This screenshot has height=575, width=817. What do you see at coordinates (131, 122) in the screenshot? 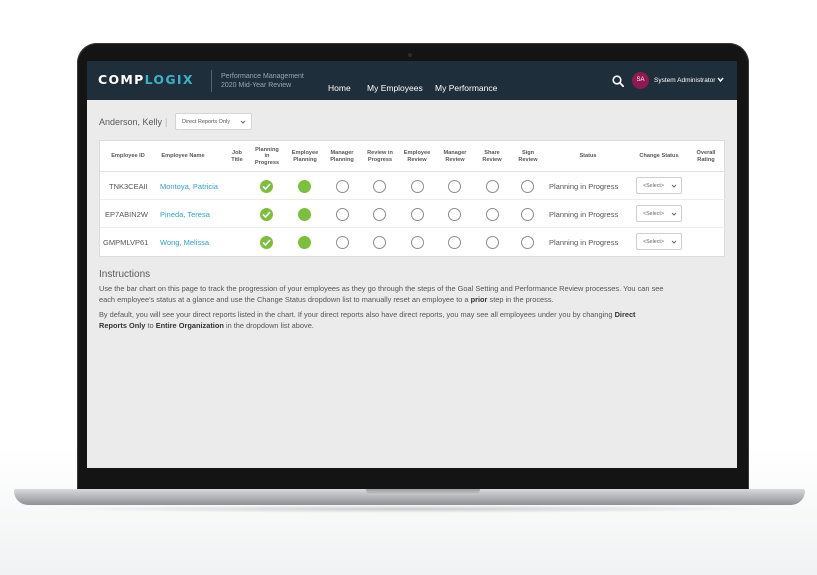
I see `manager-name: Anderson, Kelly` at bounding box center [131, 122].